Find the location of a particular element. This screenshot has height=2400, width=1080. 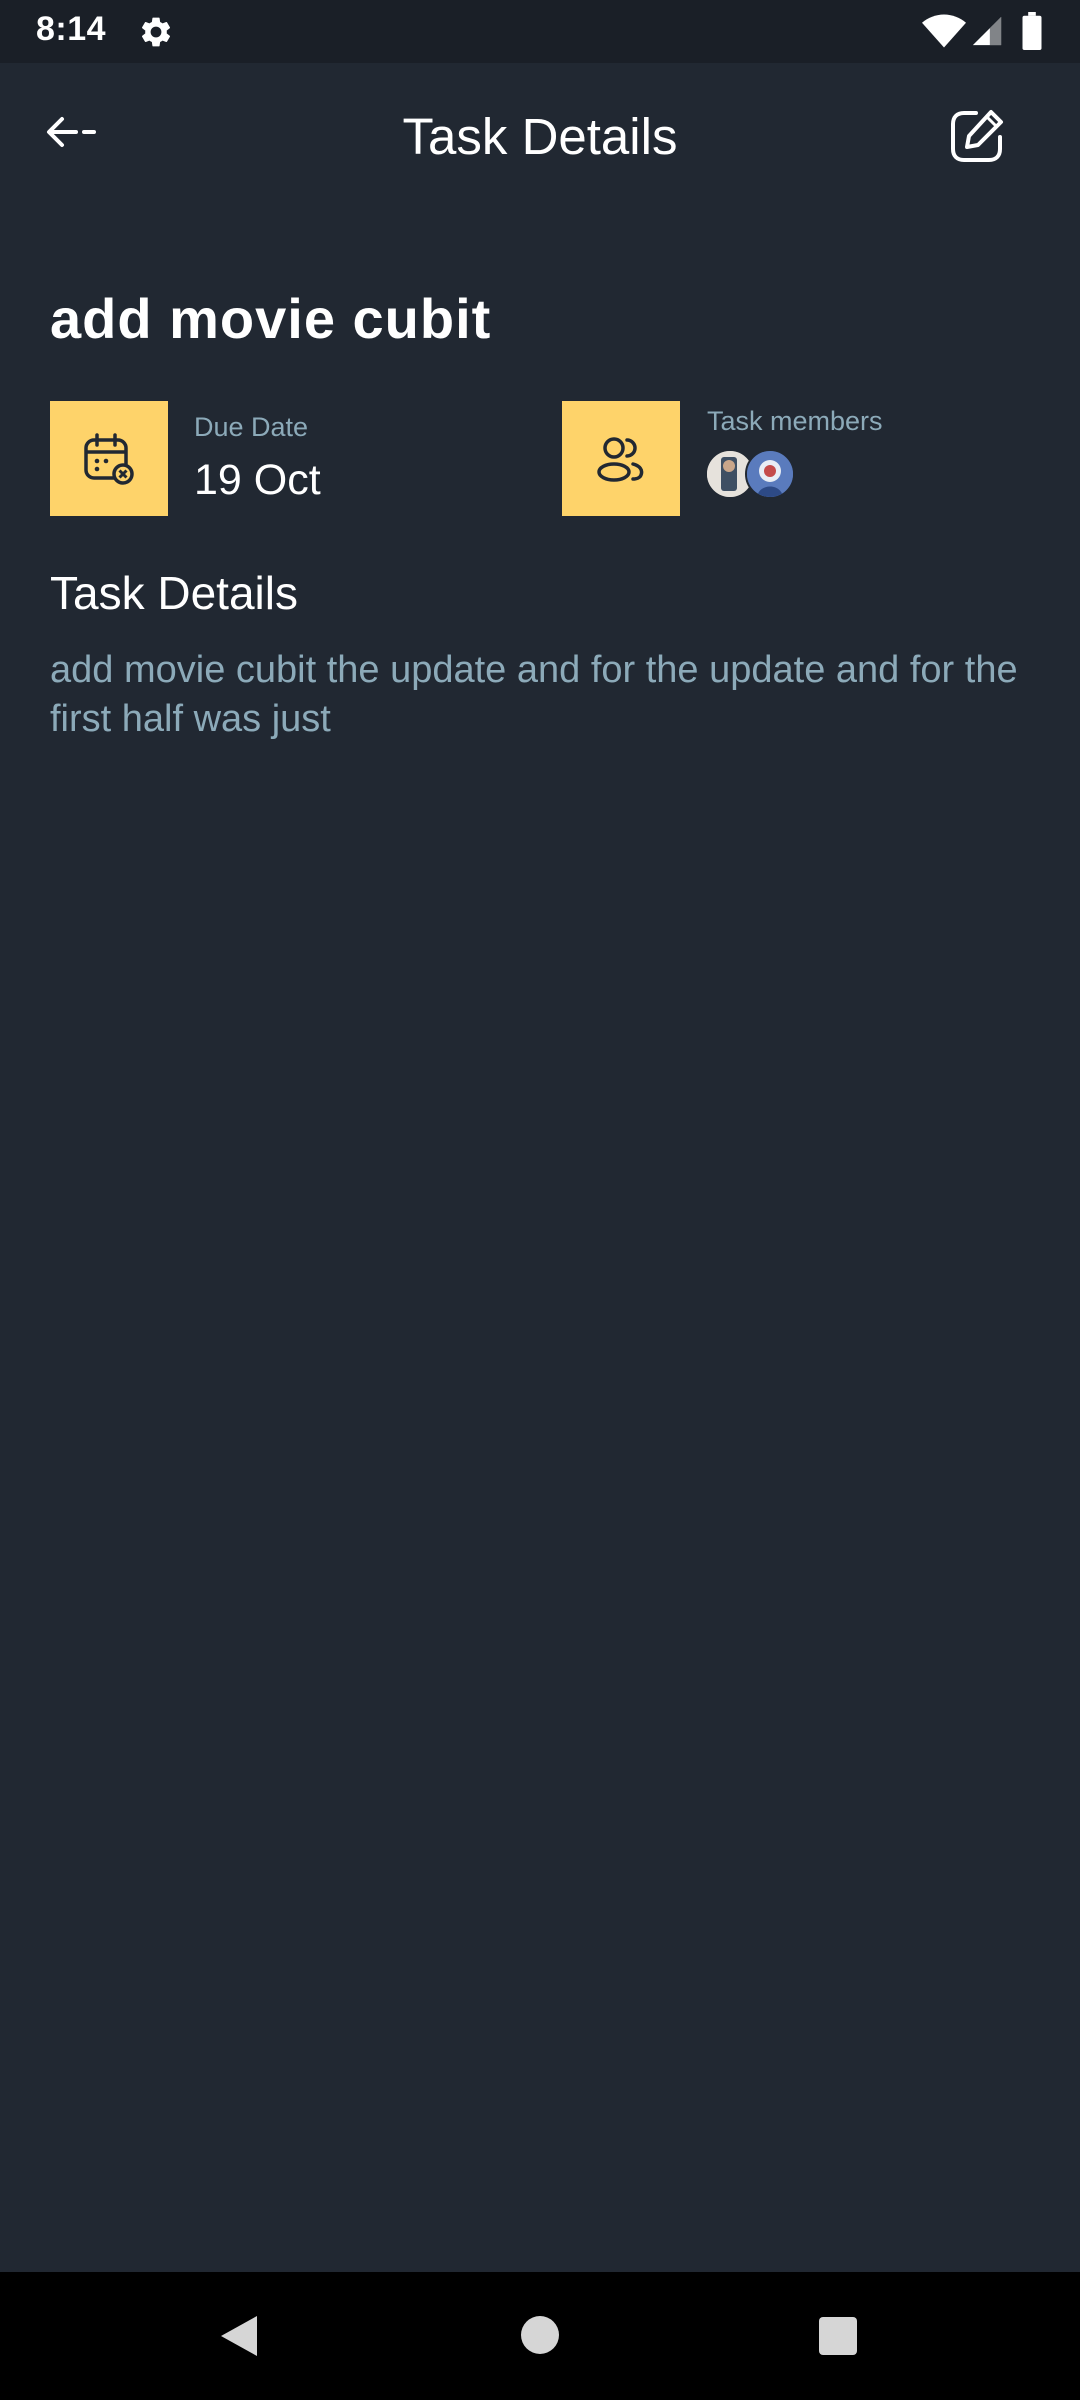

calendar-icon is located at coordinates (109, 458).